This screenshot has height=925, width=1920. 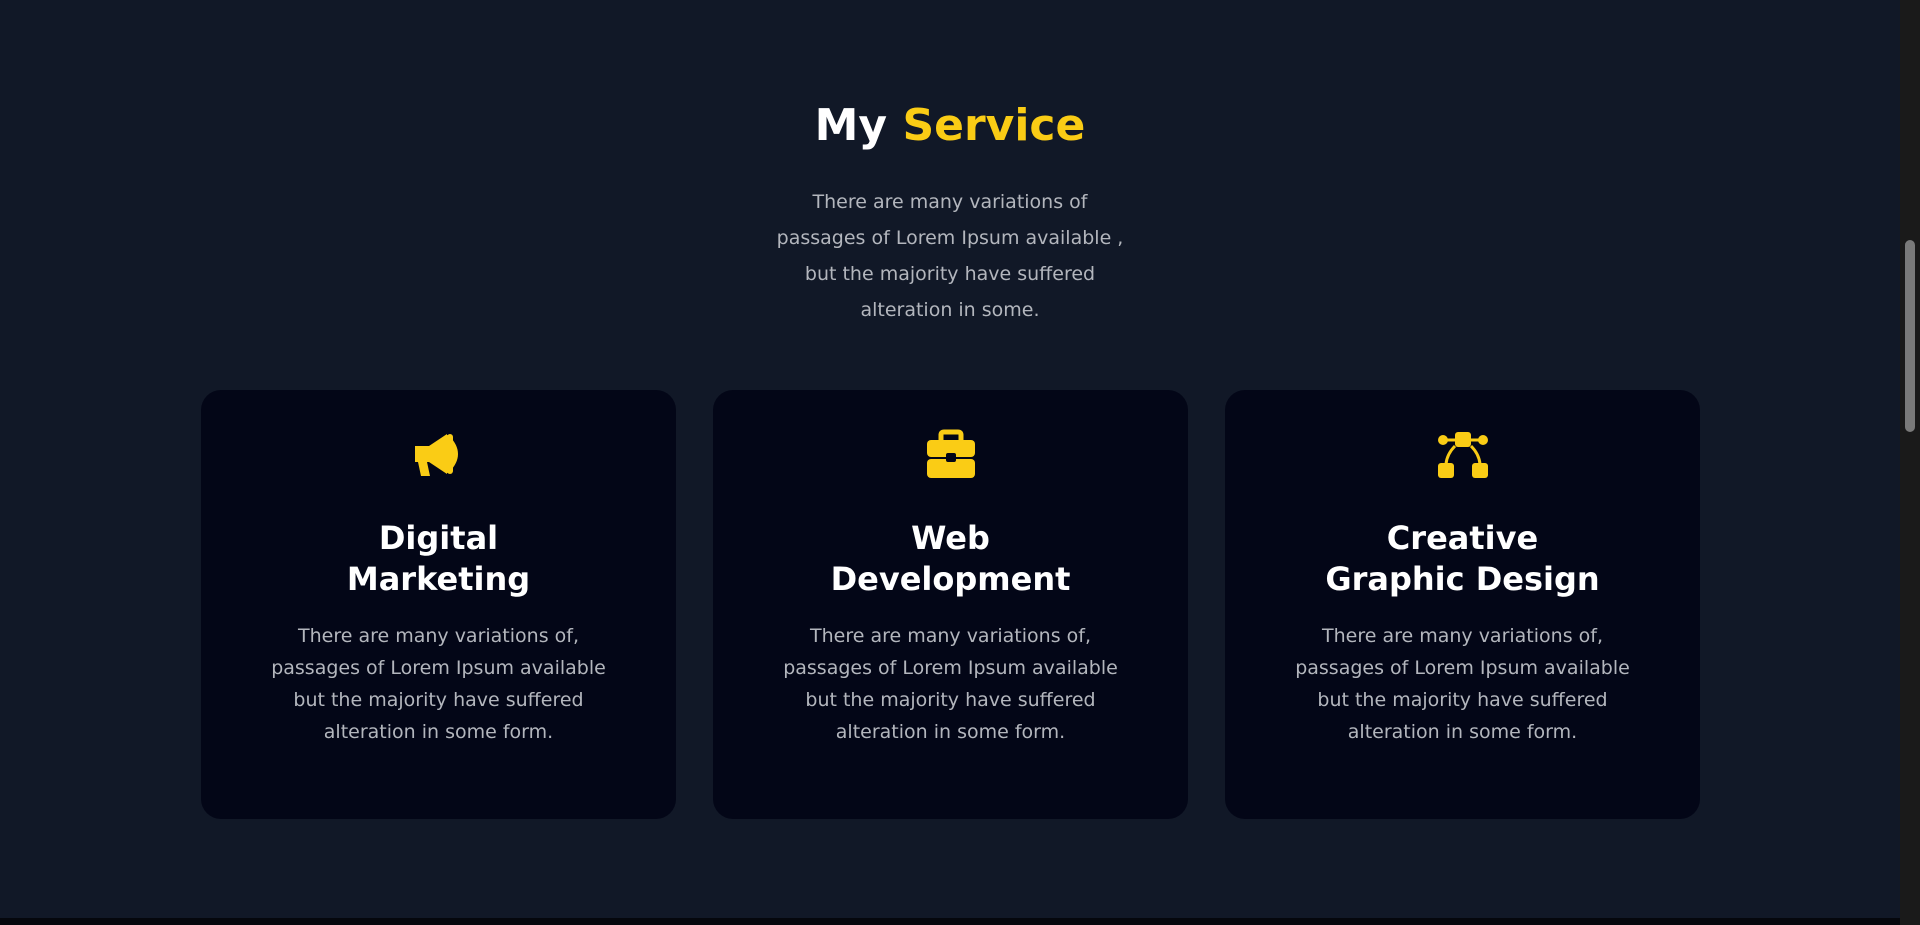 I want to click on megaphone-icon, so click(x=439, y=455).